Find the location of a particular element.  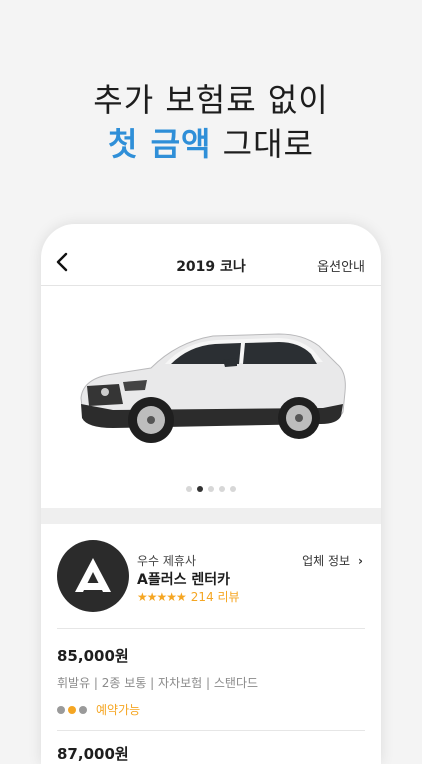

headline-line-2: 첫 금액 그대로 is located at coordinates (211, 144).